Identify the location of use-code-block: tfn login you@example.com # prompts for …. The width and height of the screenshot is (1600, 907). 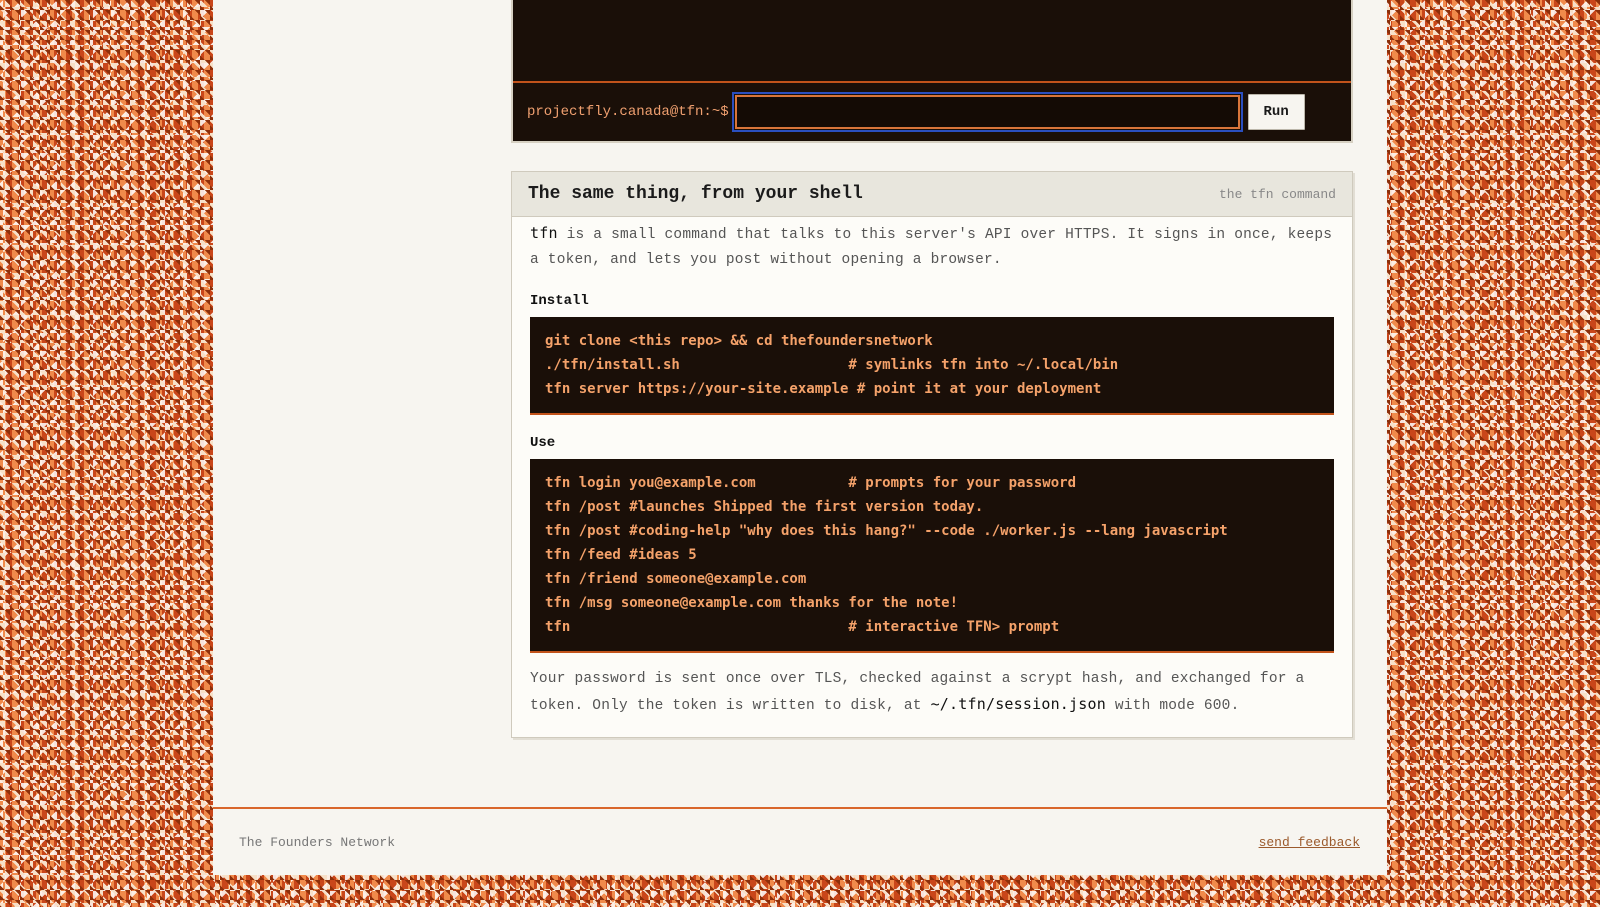
(932, 556).